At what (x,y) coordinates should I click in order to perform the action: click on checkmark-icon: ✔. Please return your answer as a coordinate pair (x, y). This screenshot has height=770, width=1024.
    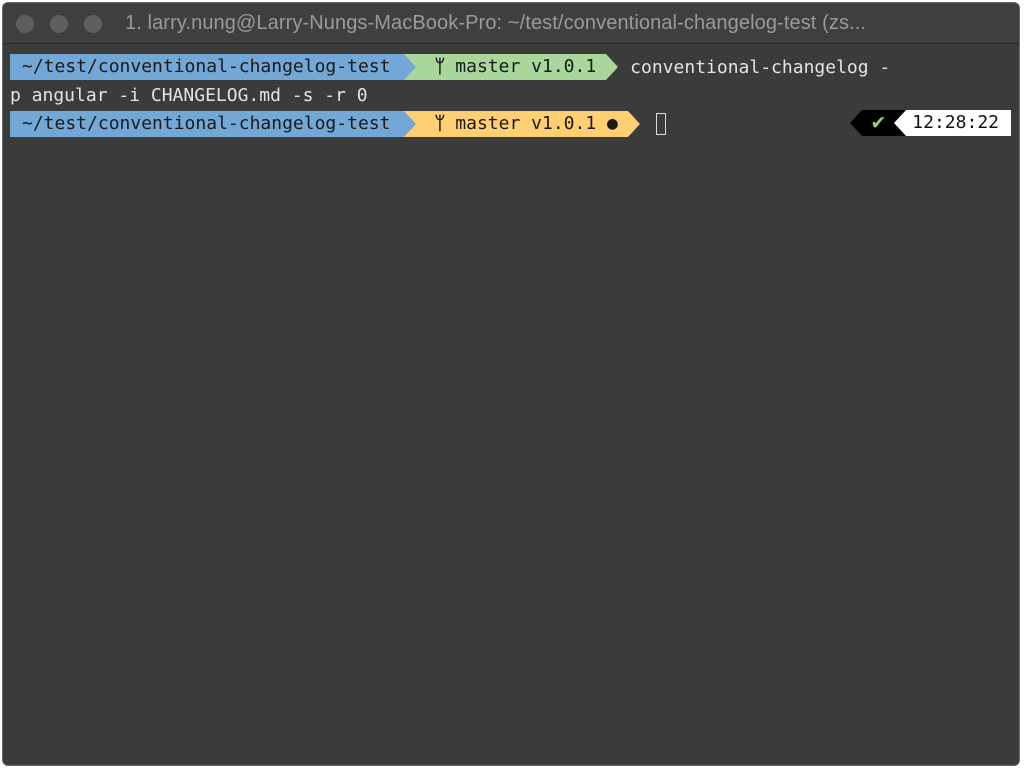
    Looking at the image, I should click on (878, 123).